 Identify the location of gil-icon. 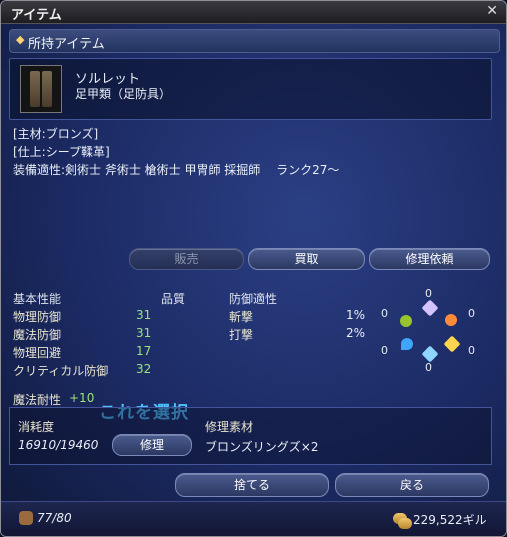
(405, 523).